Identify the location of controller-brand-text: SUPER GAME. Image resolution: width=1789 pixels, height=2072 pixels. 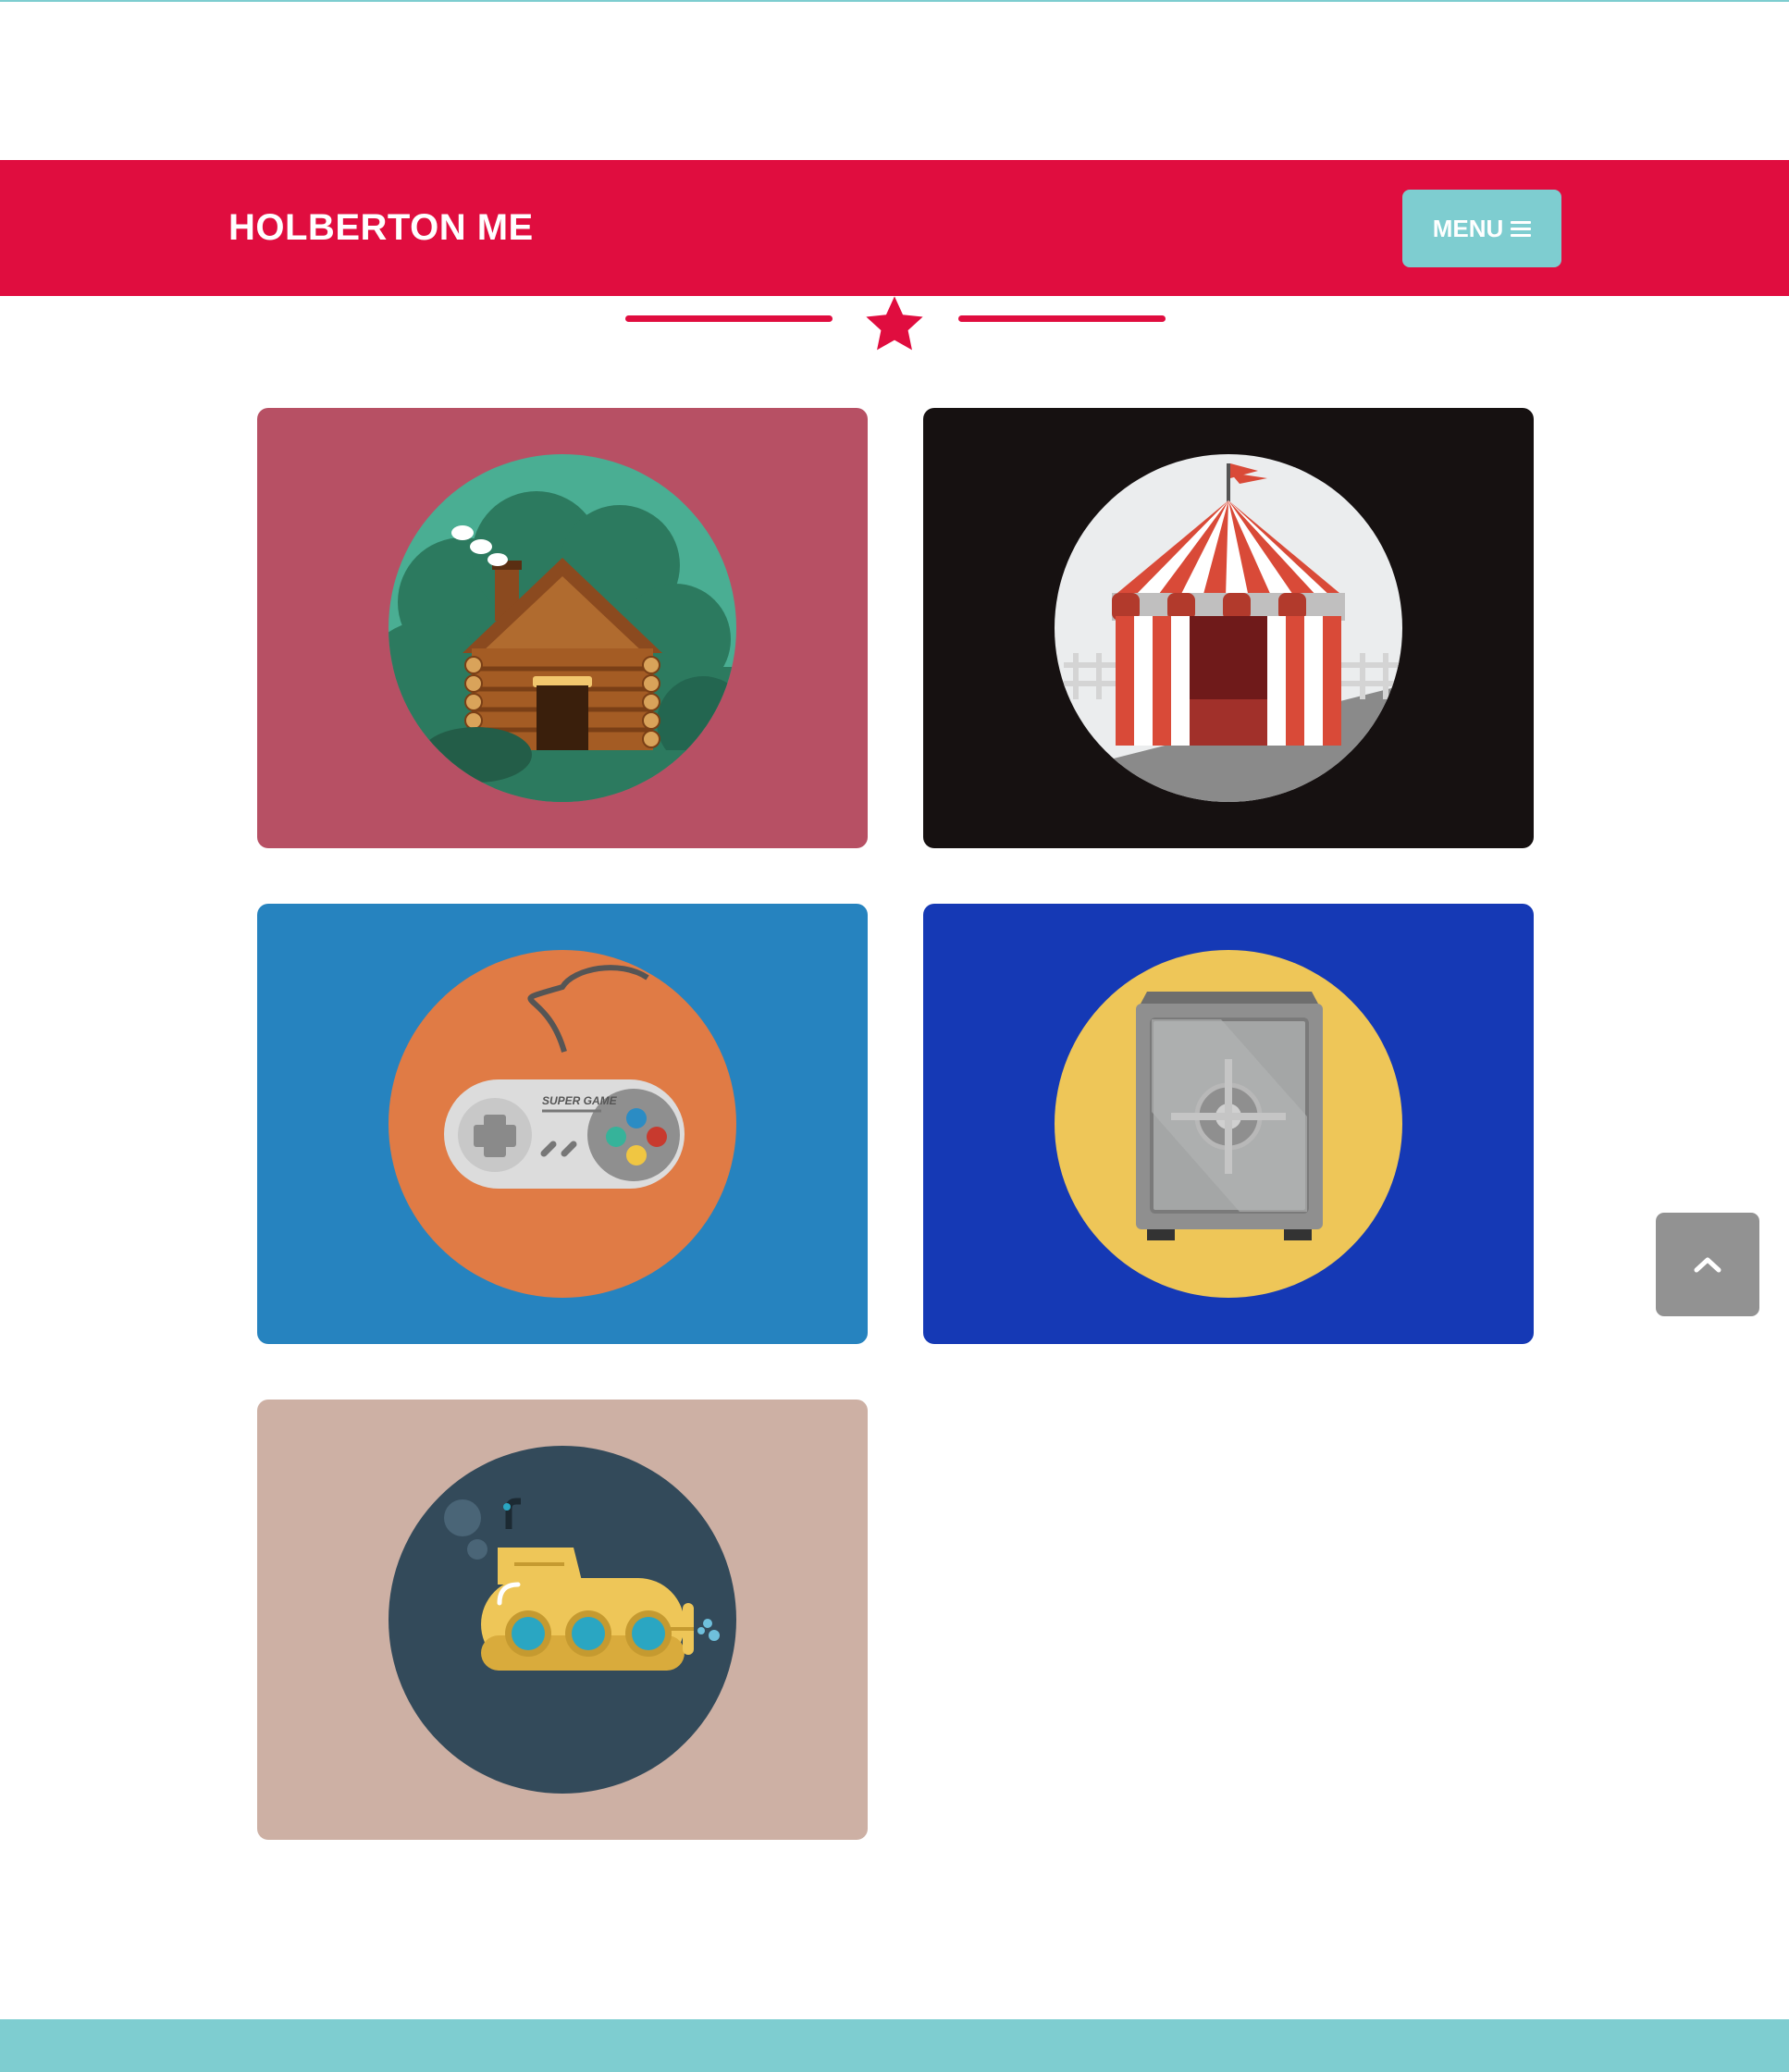
(580, 1101).